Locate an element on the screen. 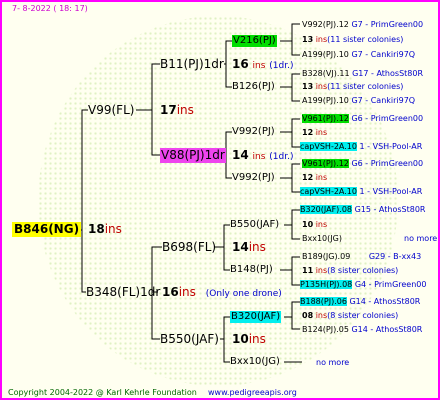  gen4-r13b-num: 08 is located at coordinates (308, 315).